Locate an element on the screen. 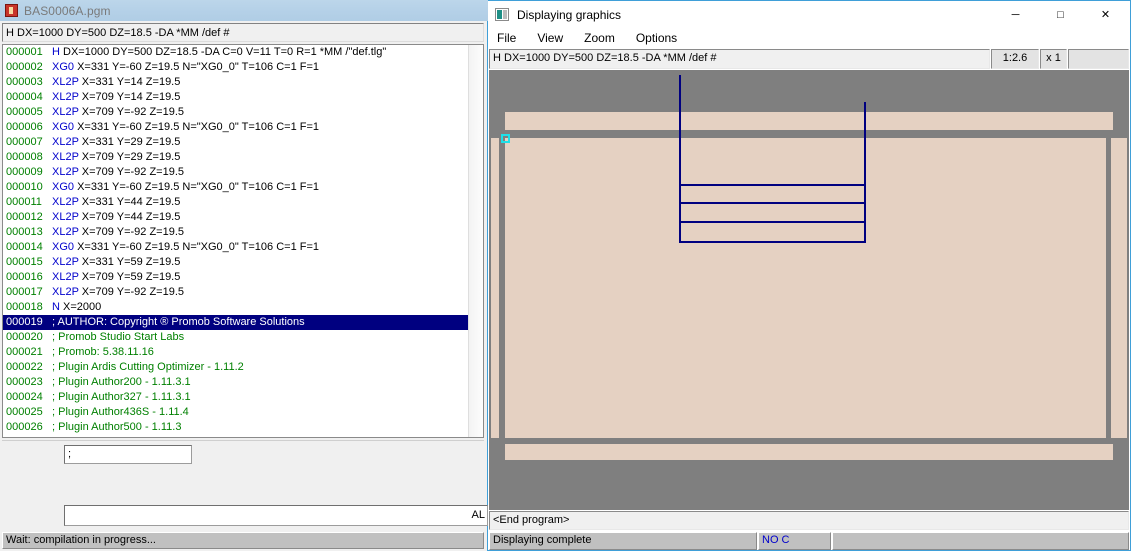 The width and height of the screenshot is (1131, 551). code-line: 000016 XL2P X=709 Y=59 Z=19.5 is located at coordinates (236, 277).